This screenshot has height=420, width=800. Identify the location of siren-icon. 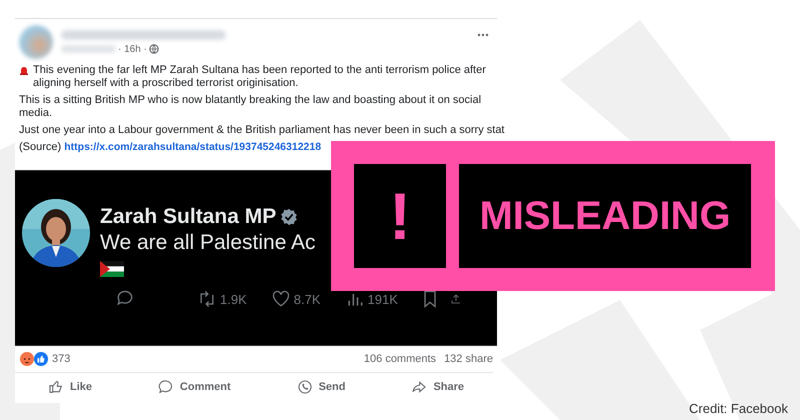
(24, 70).